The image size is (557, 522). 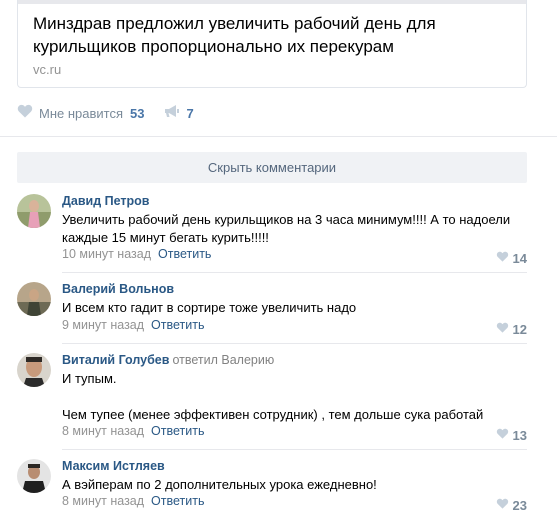 I want to click on comment-author: Виталий Голубев ответил Валерию, so click(x=168, y=360).